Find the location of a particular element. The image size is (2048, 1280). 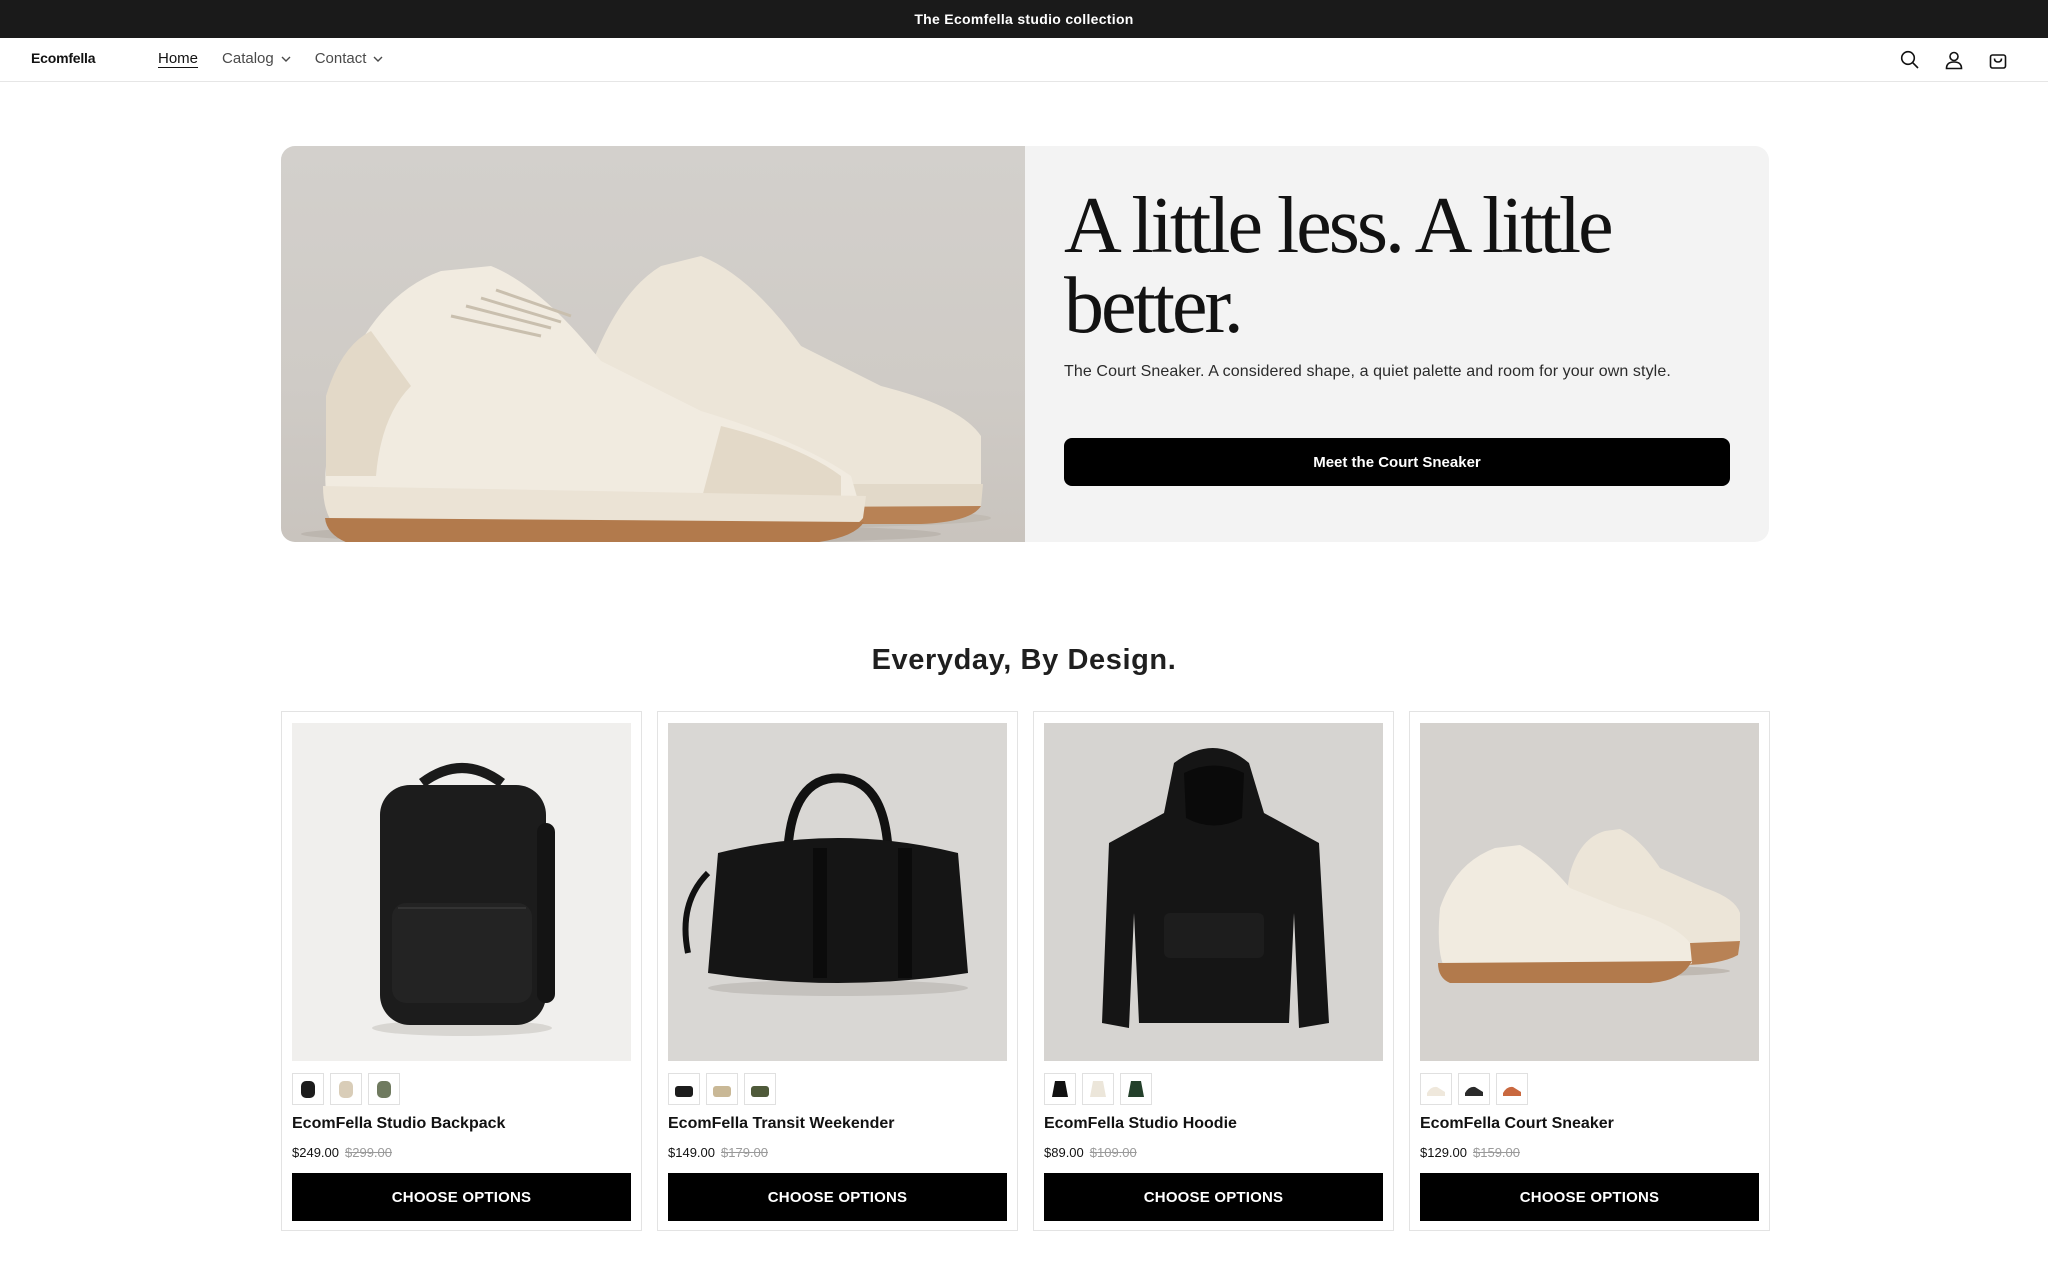

price-compare: $109.00 is located at coordinates (1113, 1152).